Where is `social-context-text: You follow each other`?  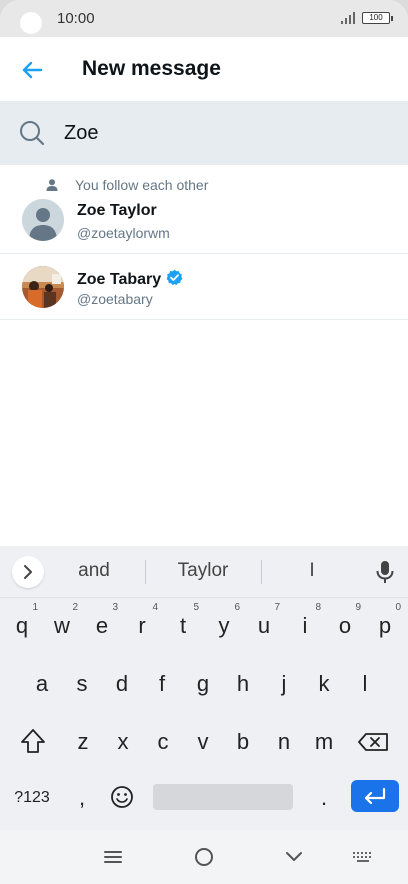 social-context-text: You follow each other is located at coordinates (142, 185).